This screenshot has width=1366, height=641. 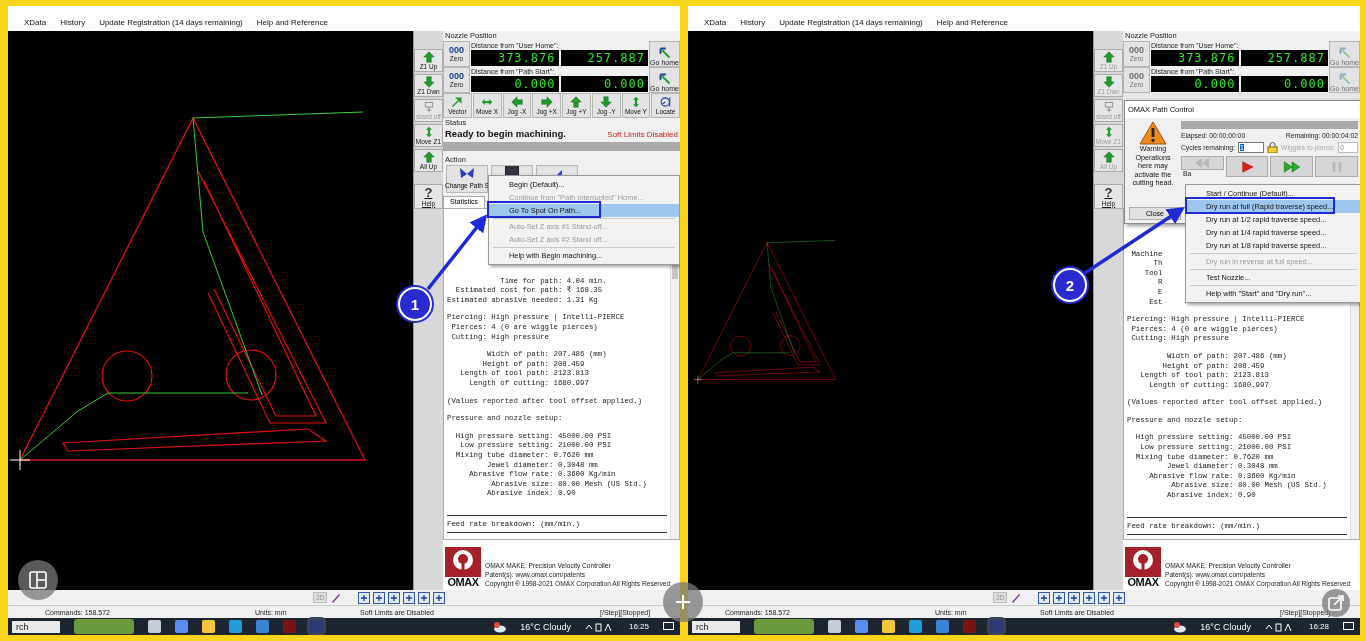 I want to click on status-message: Ready to begin machining., so click(x=505, y=133).